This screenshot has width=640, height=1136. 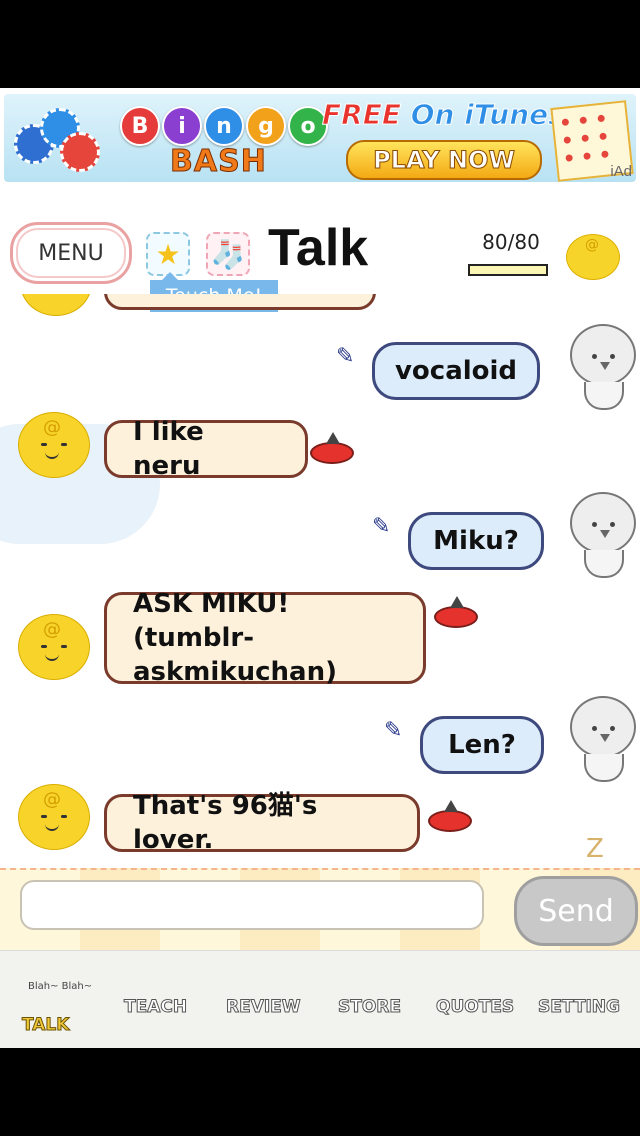 I want to click on free-on-itunes-text: FREE On iTunes, so click(x=444, y=115).